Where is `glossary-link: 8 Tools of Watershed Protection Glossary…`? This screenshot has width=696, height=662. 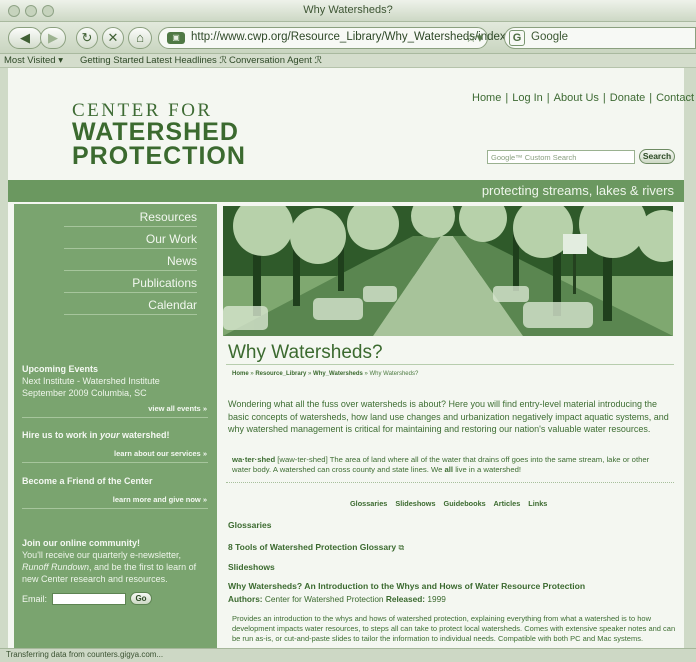
glossary-link: 8 Tools of Watershed Protection Glossary… is located at coordinates (316, 547).